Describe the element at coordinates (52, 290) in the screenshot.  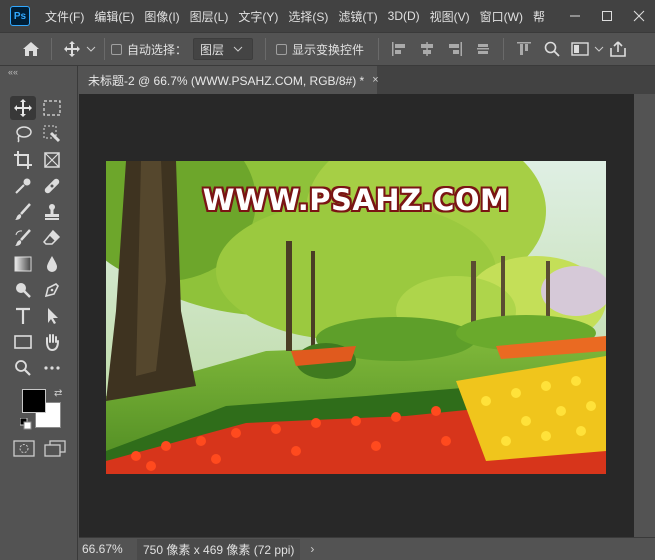
I see `pen-tool` at that location.